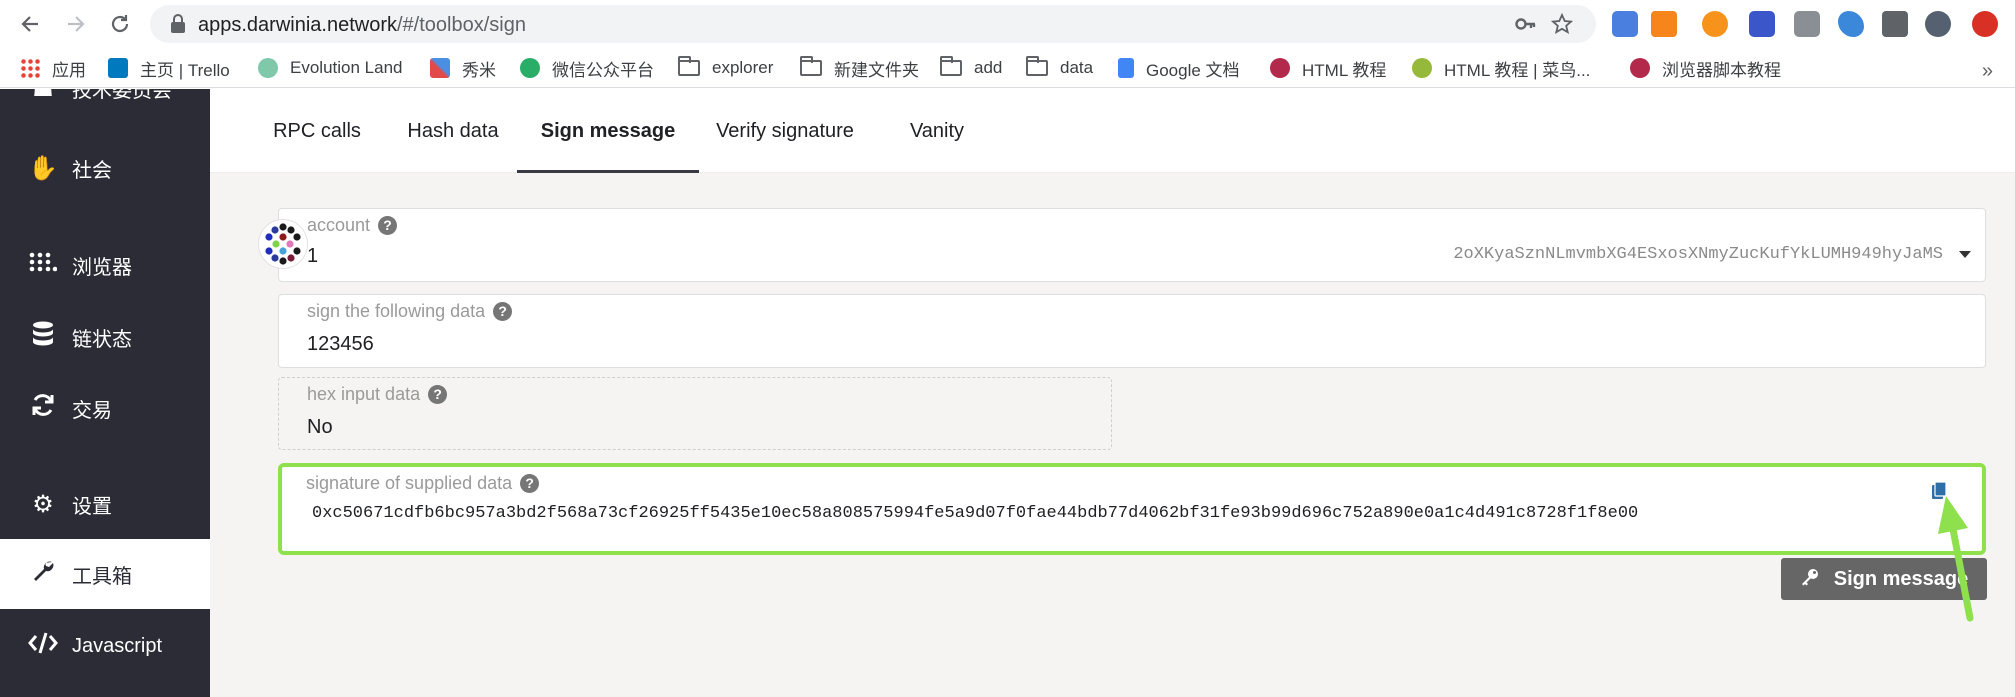  I want to click on explorer-dots-icon, so click(43, 265).